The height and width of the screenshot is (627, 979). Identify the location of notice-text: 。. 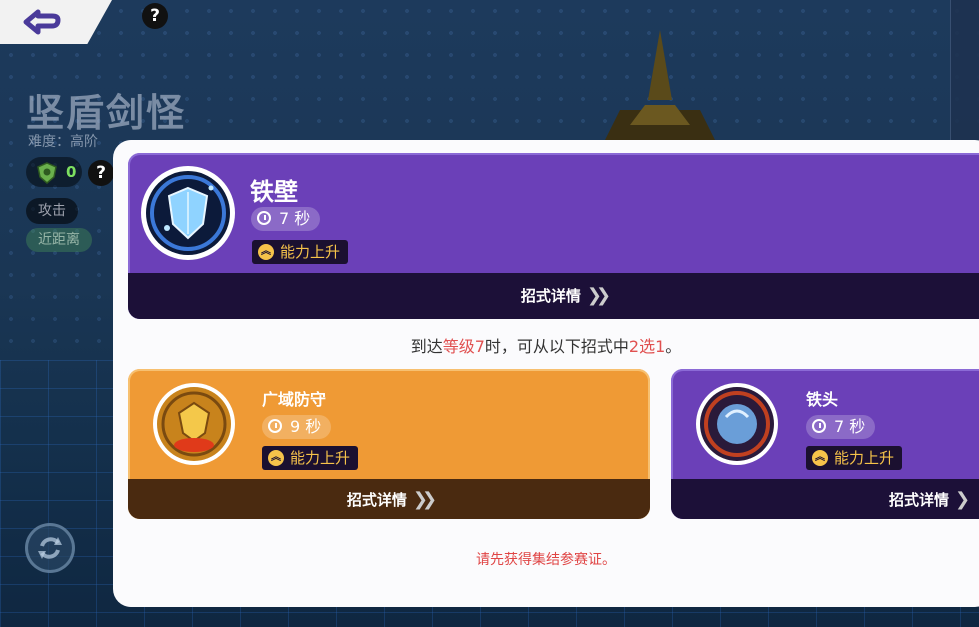
(673, 346).